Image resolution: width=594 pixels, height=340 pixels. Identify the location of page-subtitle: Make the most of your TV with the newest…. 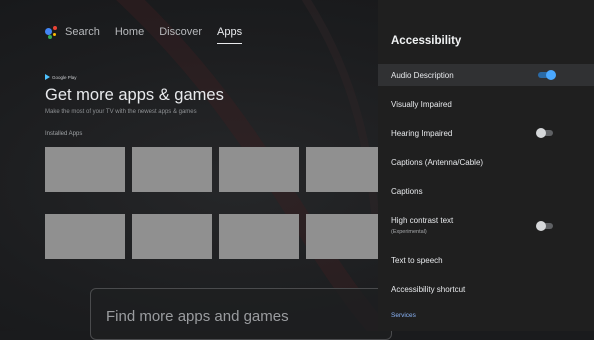
(121, 112).